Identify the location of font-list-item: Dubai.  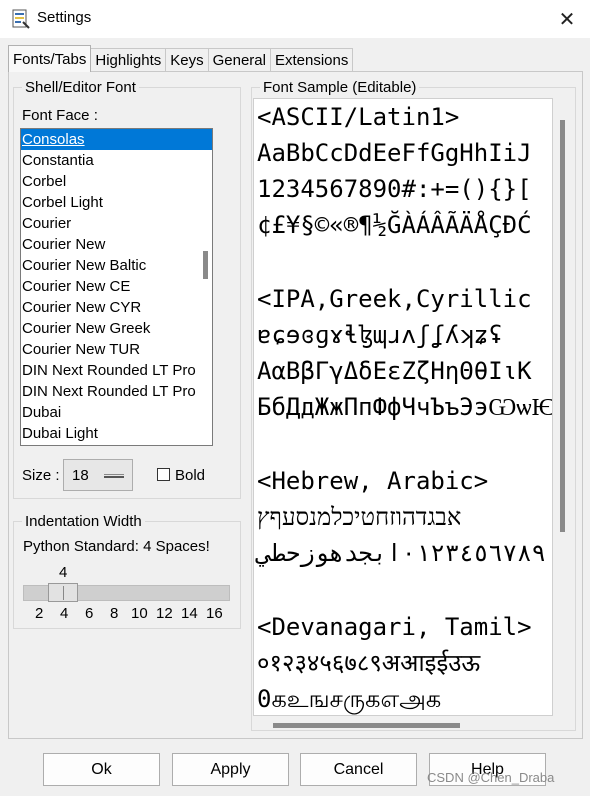
(116, 412).